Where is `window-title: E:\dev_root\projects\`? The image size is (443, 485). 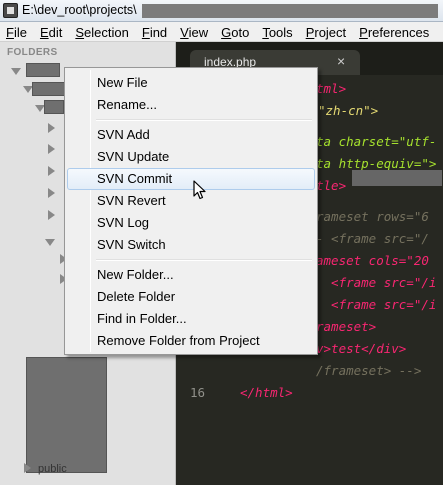
window-title: E:\dev_root\projects\ is located at coordinates (79, 10).